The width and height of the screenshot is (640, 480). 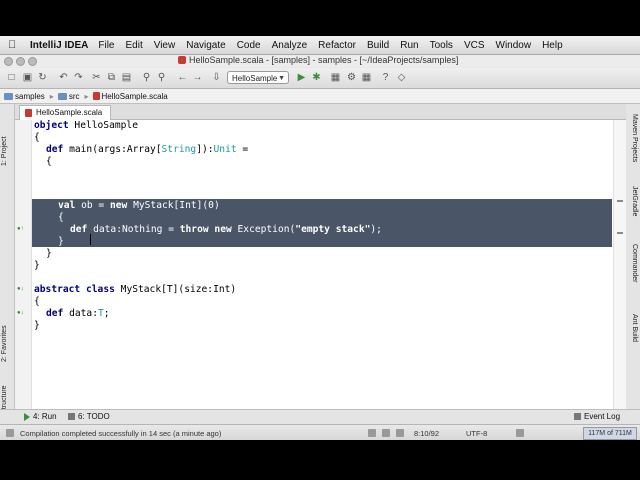 What do you see at coordinates (301, 77) in the screenshot?
I see `run-icon: ▶` at bounding box center [301, 77].